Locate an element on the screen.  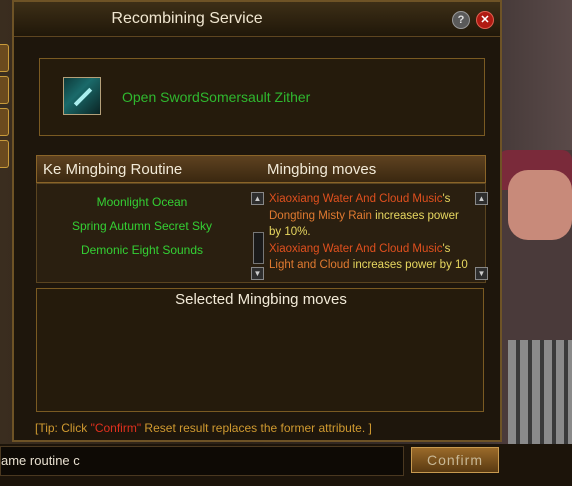
routine-item: Demonic Eight Sounds is located at coordinates (142, 250).